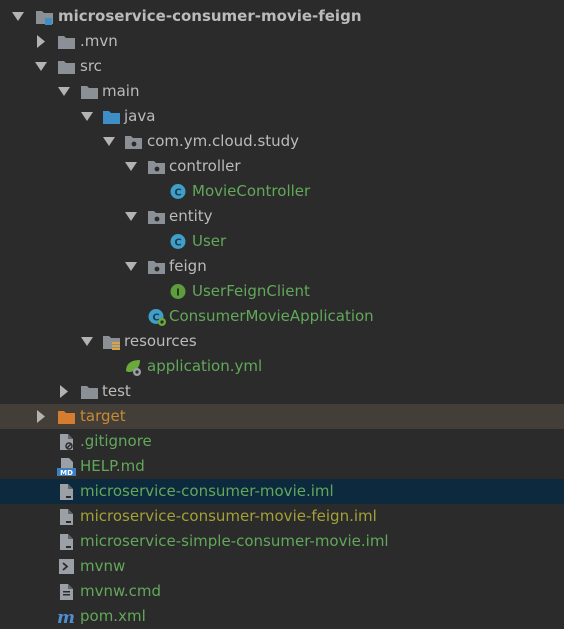  I want to click on tree-row-mvnw-cmd: mvnw.cmd, so click(282, 591).